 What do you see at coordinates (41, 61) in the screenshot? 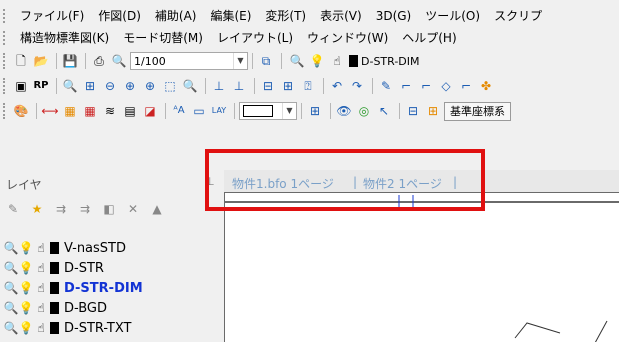
I see `open-folder-icon: 📂` at bounding box center [41, 61].